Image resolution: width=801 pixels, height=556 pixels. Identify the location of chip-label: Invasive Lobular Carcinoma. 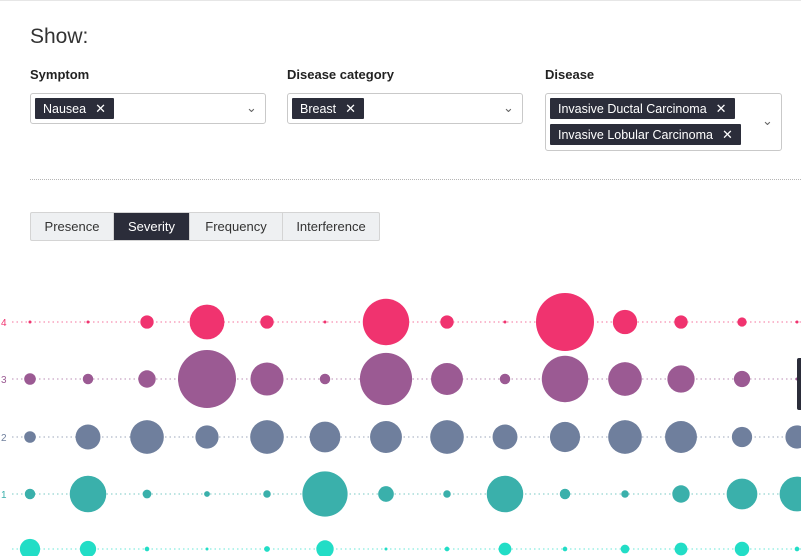
(635, 134).